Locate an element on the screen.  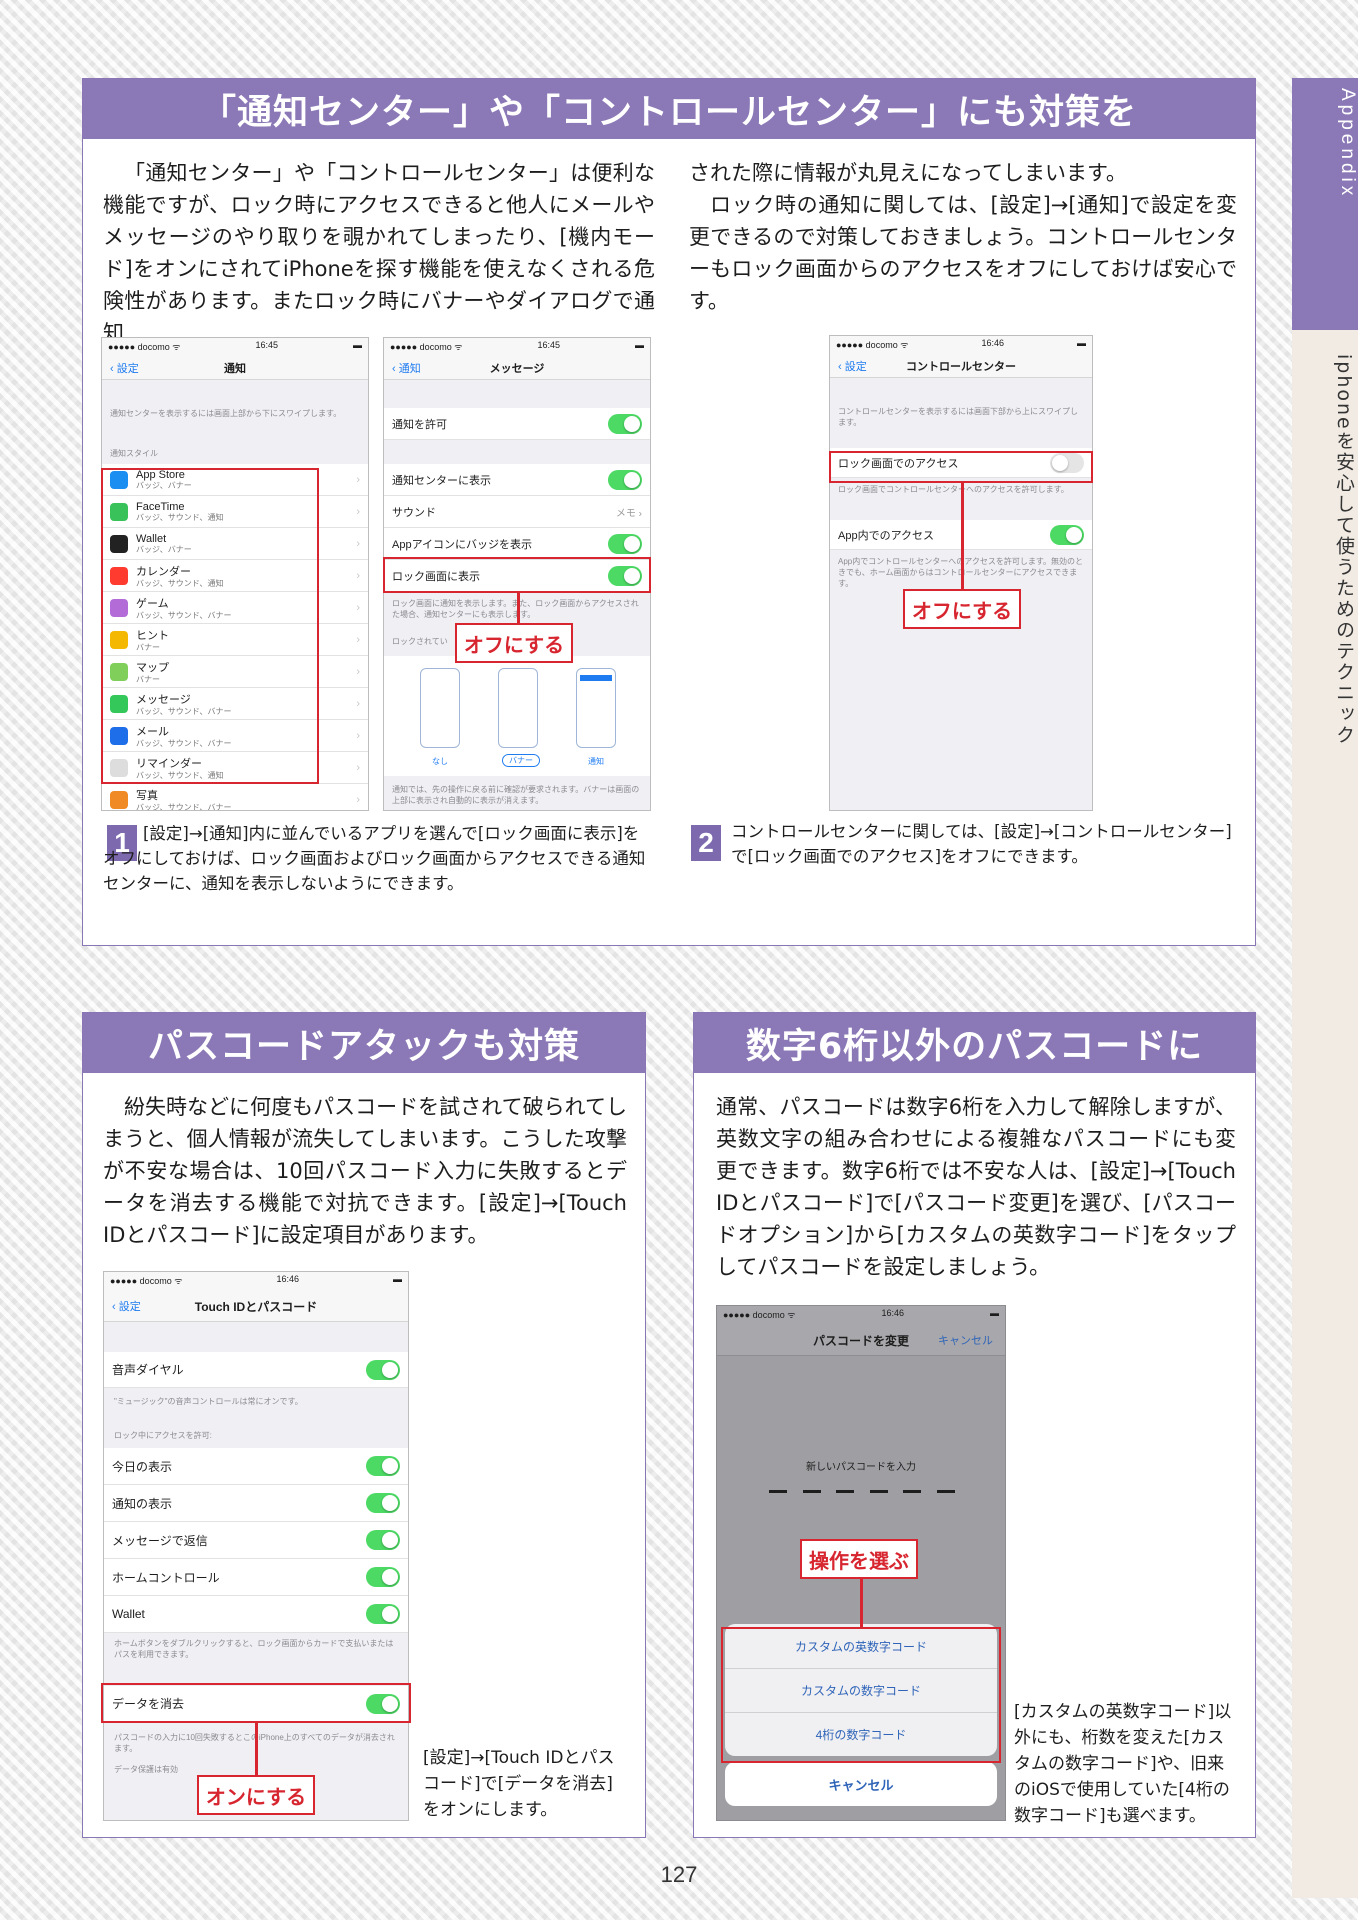
locked-access-row: Wallet is located at coordinates (256, 1614).